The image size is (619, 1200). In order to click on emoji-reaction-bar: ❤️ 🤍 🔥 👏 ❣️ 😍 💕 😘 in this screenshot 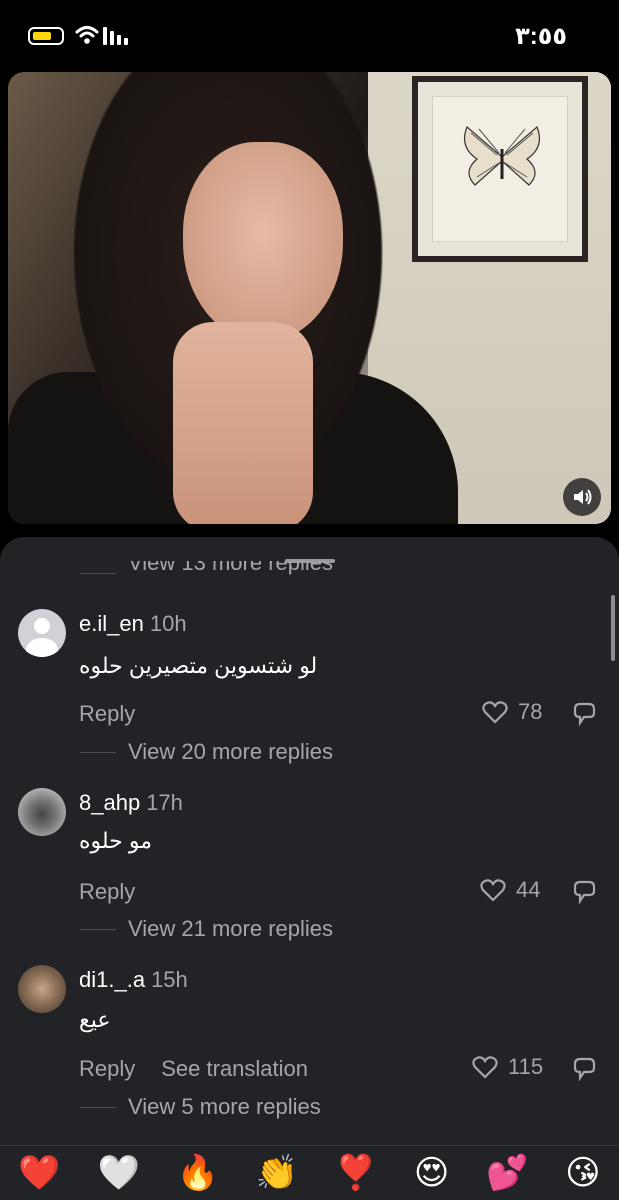, I will do `click(309, 1172)`.